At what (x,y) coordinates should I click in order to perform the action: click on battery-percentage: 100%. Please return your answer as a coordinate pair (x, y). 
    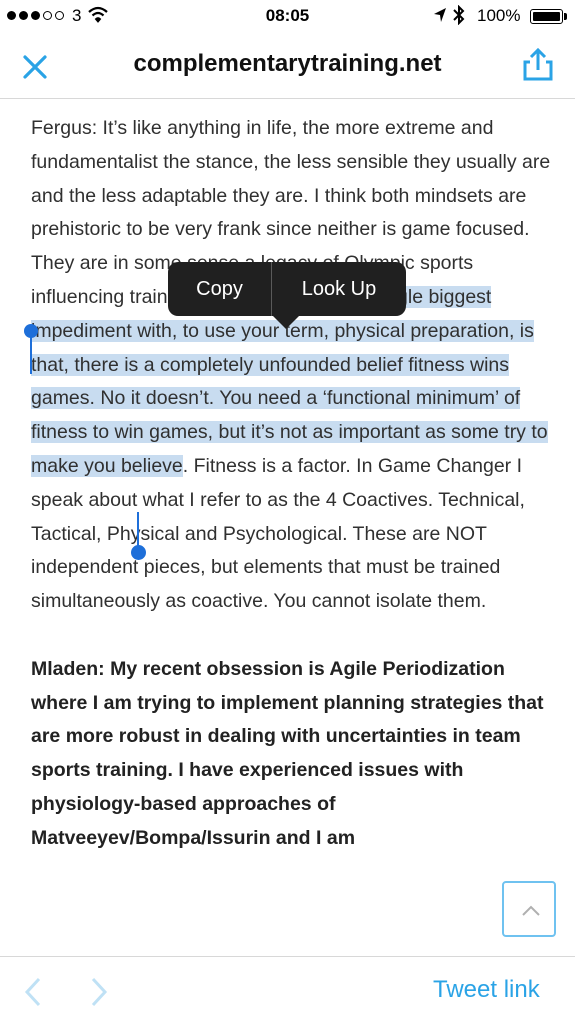
    Looking at the image, I should click on (499, 15).